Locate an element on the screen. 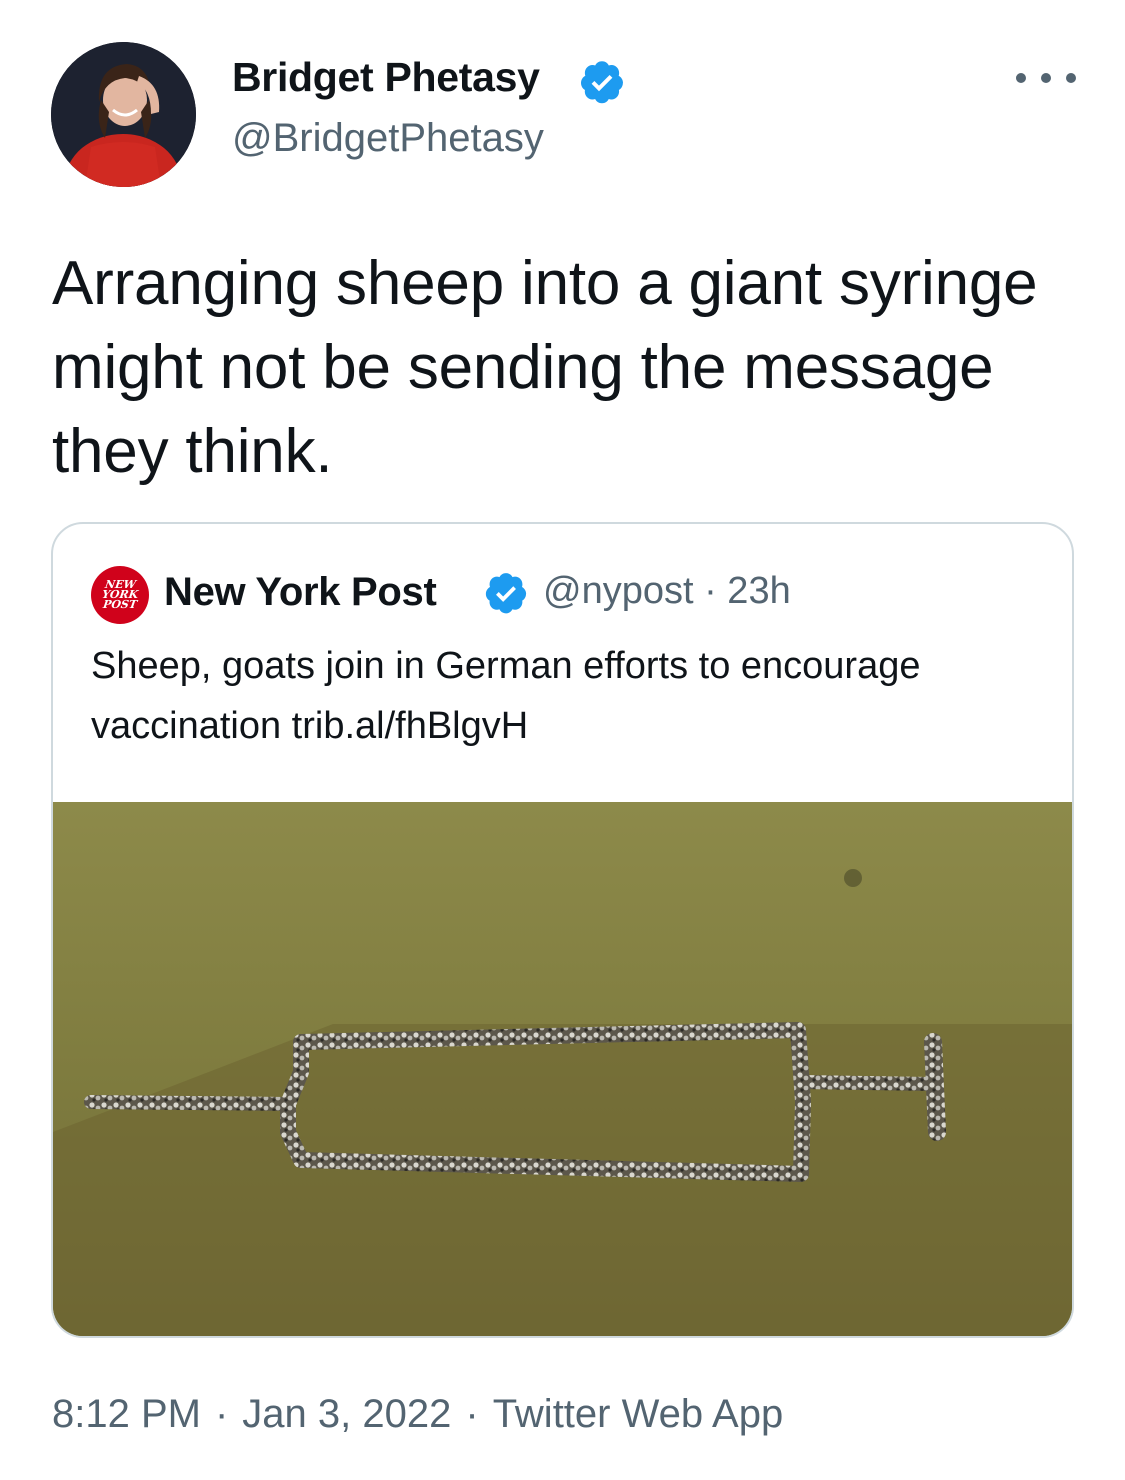 The height and width of the screenshot is (1480, 1125). timestamp-time: 8:12 PM is located at coordinates (126, 1414).